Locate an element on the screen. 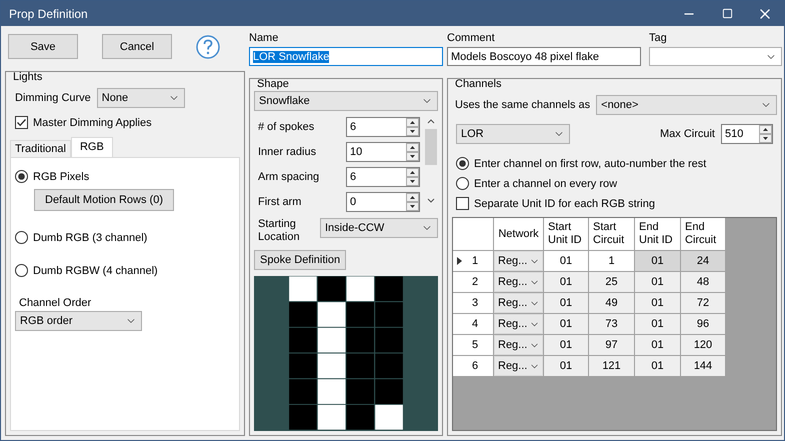 The width and height of the screenshot is (785, 441). tab: Traditional is located at coordinates (40, 148).